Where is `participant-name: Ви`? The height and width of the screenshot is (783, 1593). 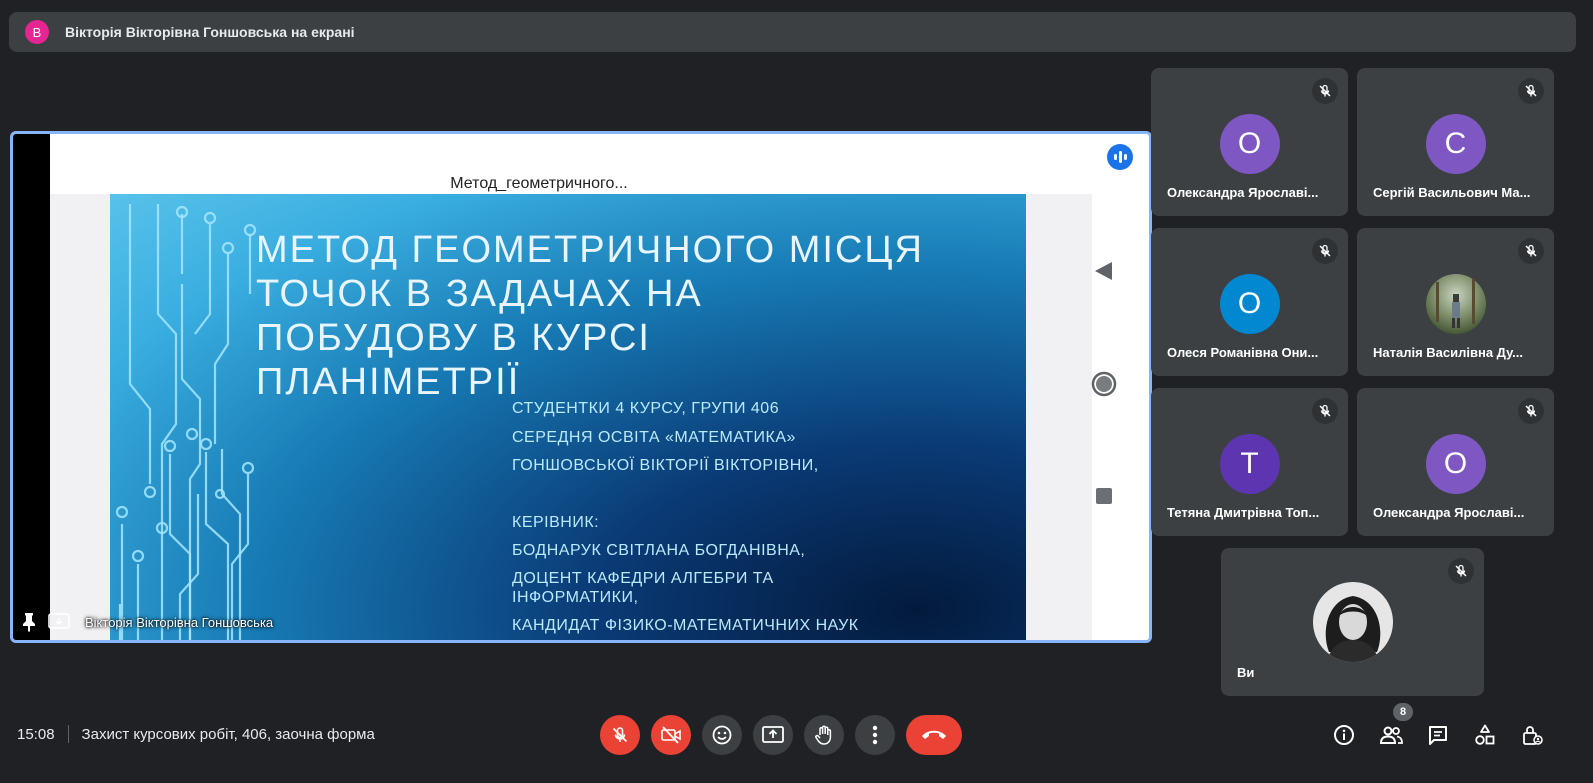
participant-name: Ви is located at coordinates (1246, 672).